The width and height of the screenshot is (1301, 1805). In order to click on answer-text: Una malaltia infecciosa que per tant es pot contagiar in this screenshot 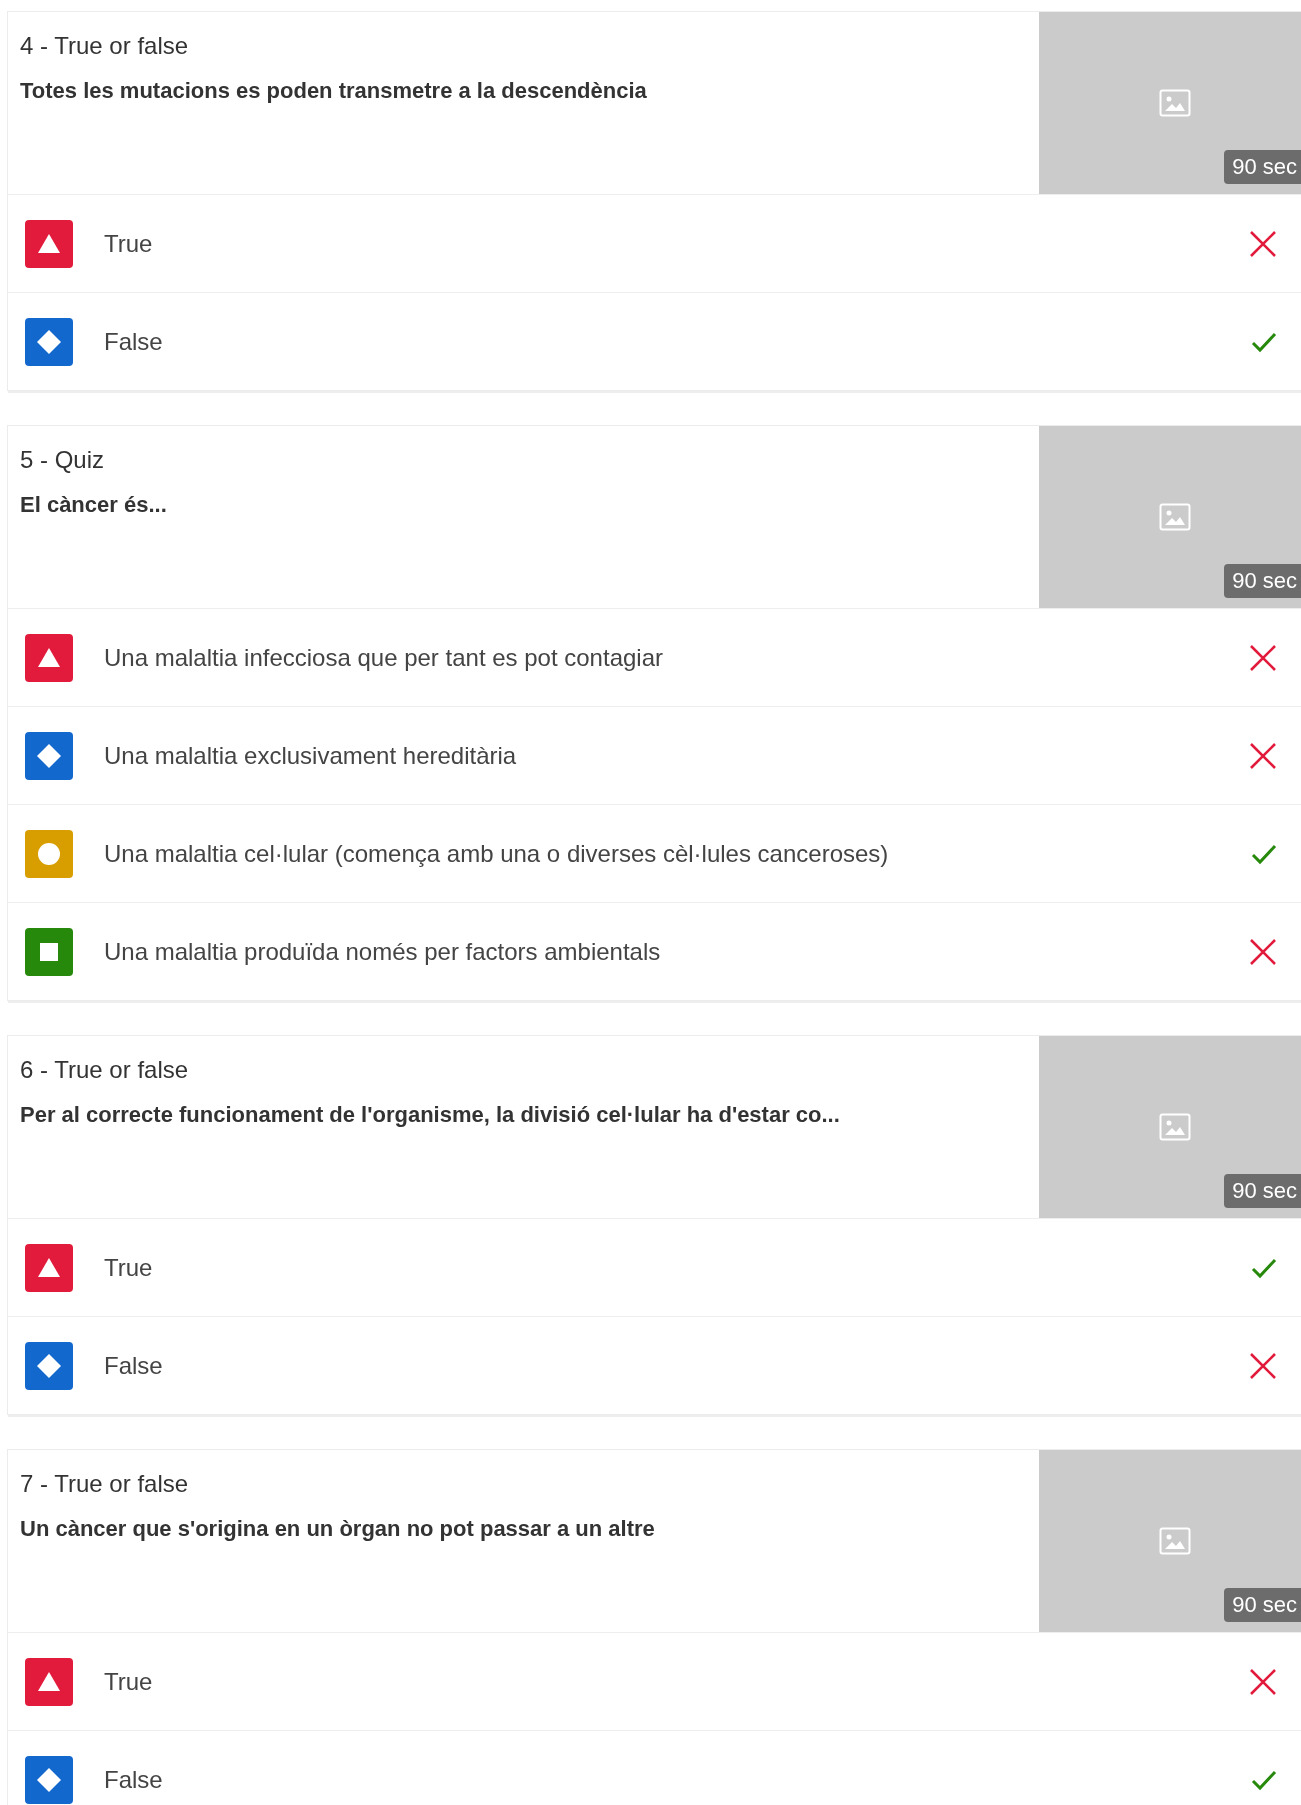, I will do `click(384, 657)`.